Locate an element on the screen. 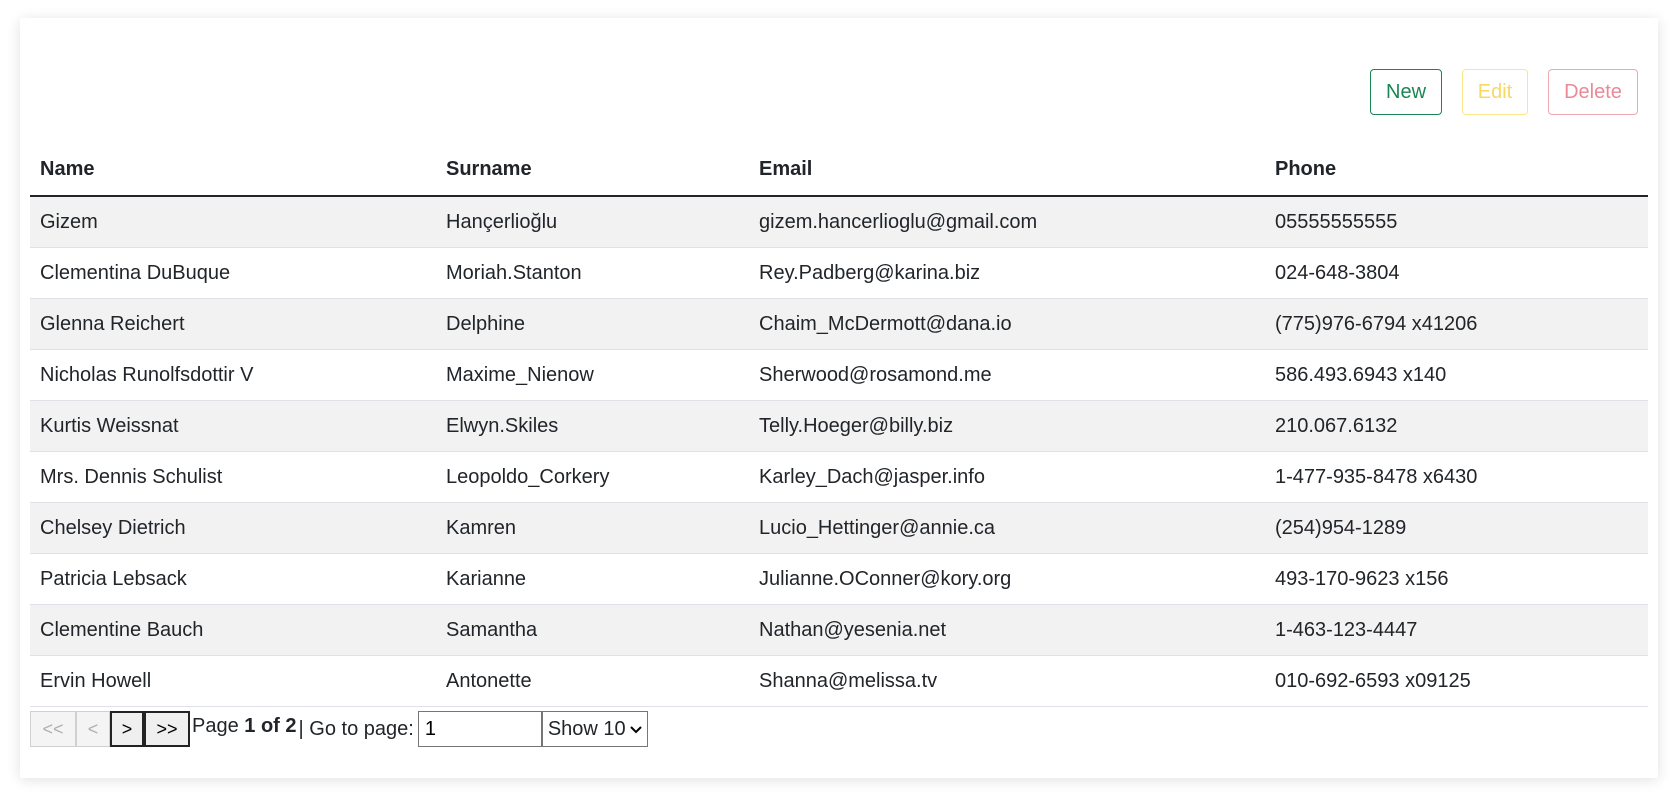 Image resolution: width=1677 pixels, height=807 pixels. cell-name: Clementine Bauch is located at coordinates (233, 630).